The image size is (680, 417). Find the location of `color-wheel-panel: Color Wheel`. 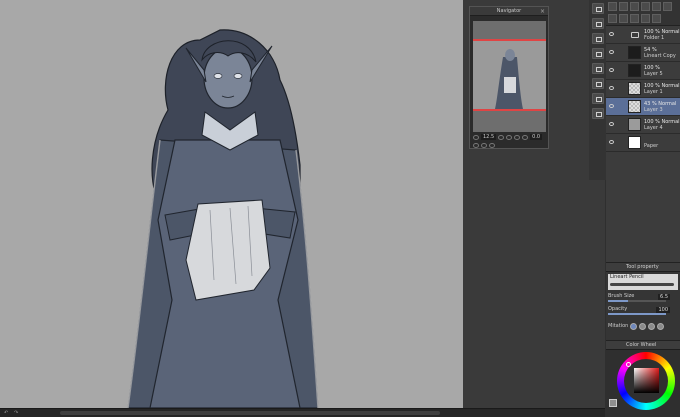

color-wheel-panel: Color Wheel is located at coordinates (643, 378).